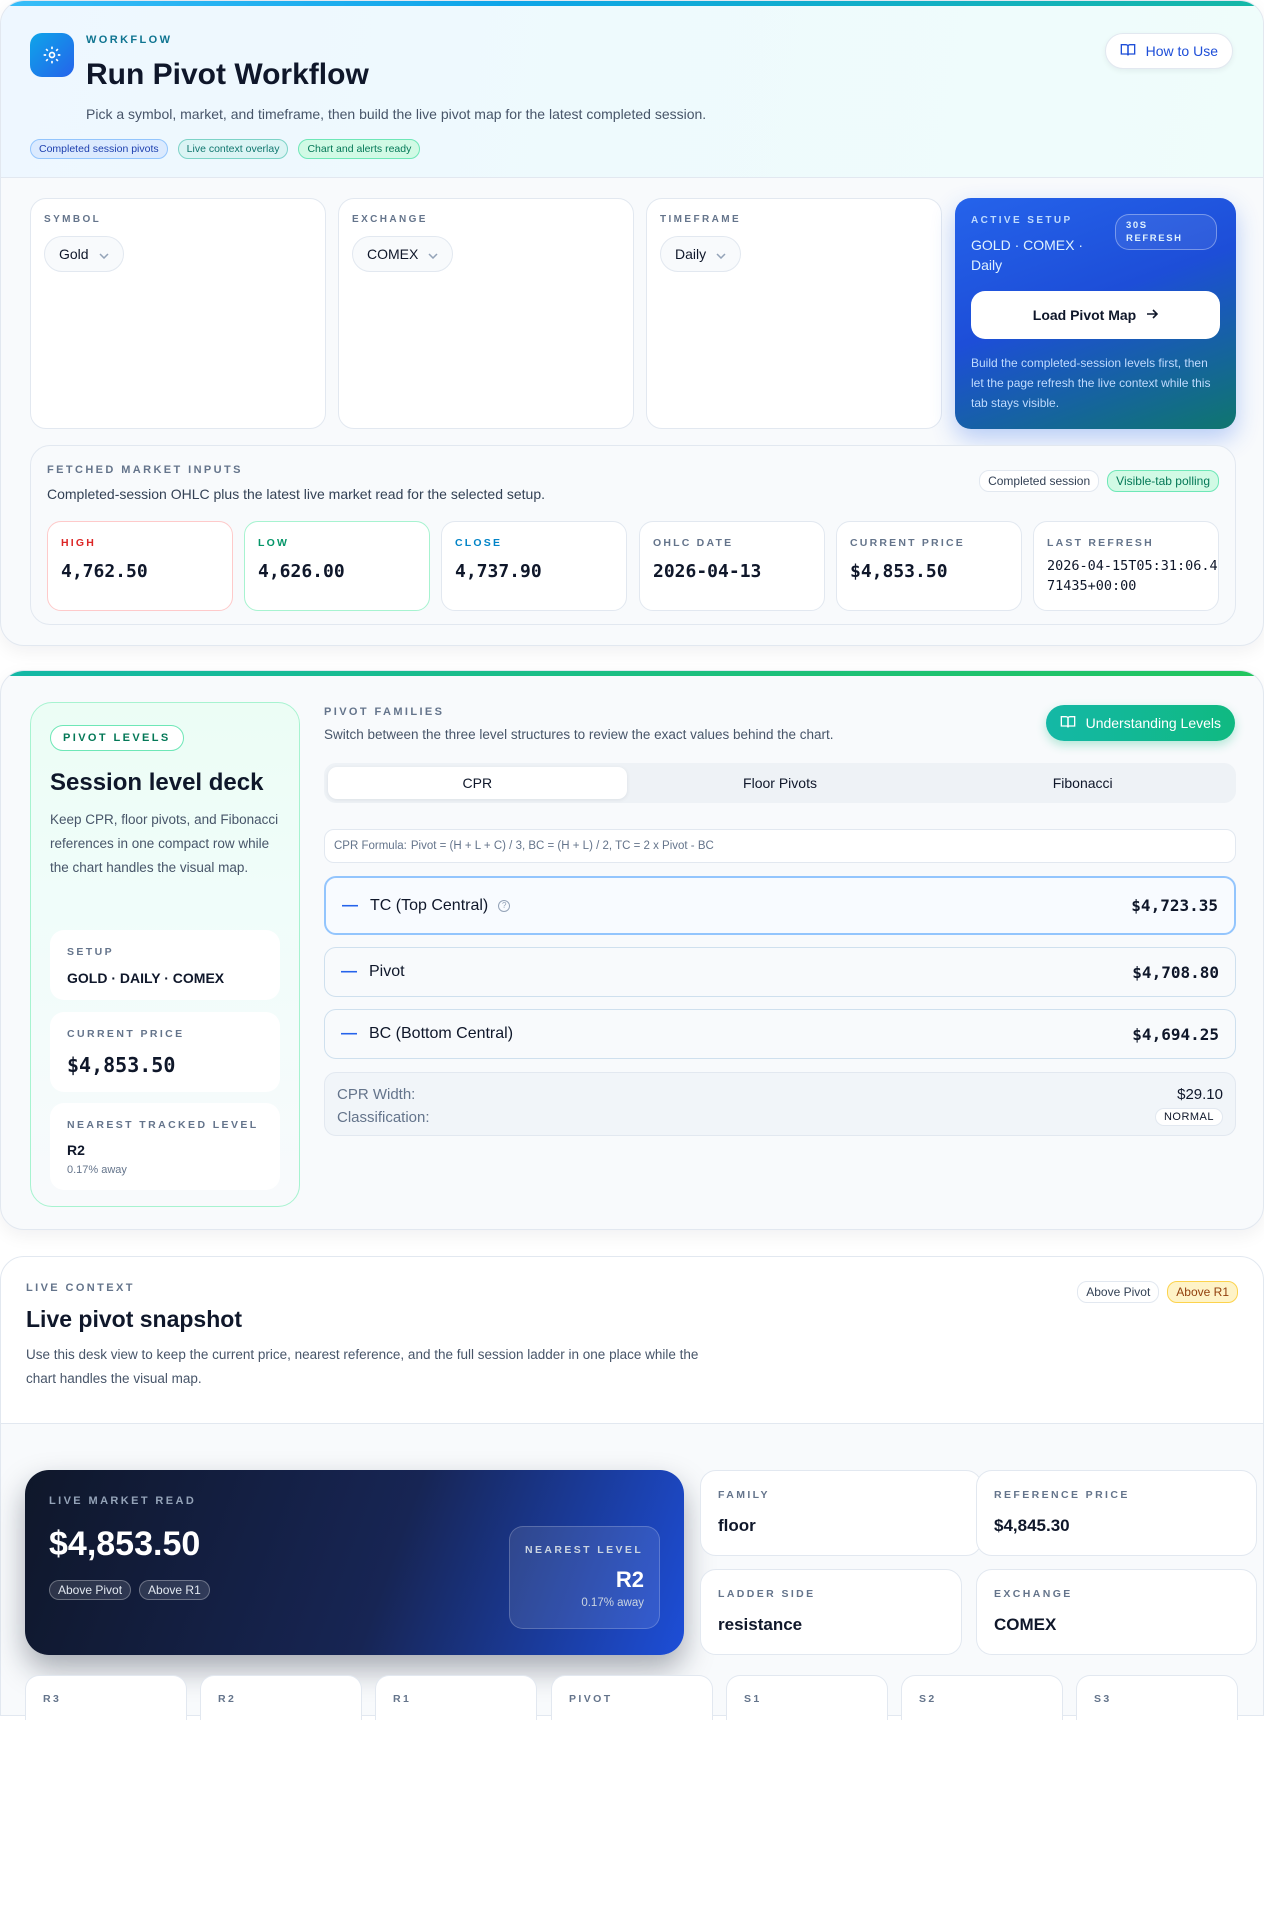  Describe the element at coordinates (584, 1550) in the screenshot. I see `nearest-level-eyebrow: NEAREST LEVEL` at that location.